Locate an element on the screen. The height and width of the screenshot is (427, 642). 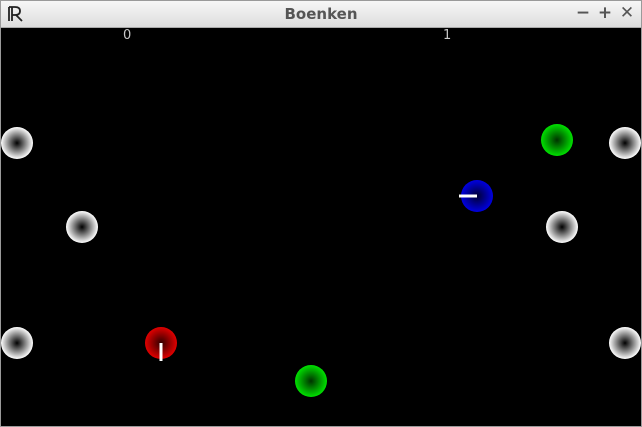
player2-score: 1 is located at coordinates (447, 35).